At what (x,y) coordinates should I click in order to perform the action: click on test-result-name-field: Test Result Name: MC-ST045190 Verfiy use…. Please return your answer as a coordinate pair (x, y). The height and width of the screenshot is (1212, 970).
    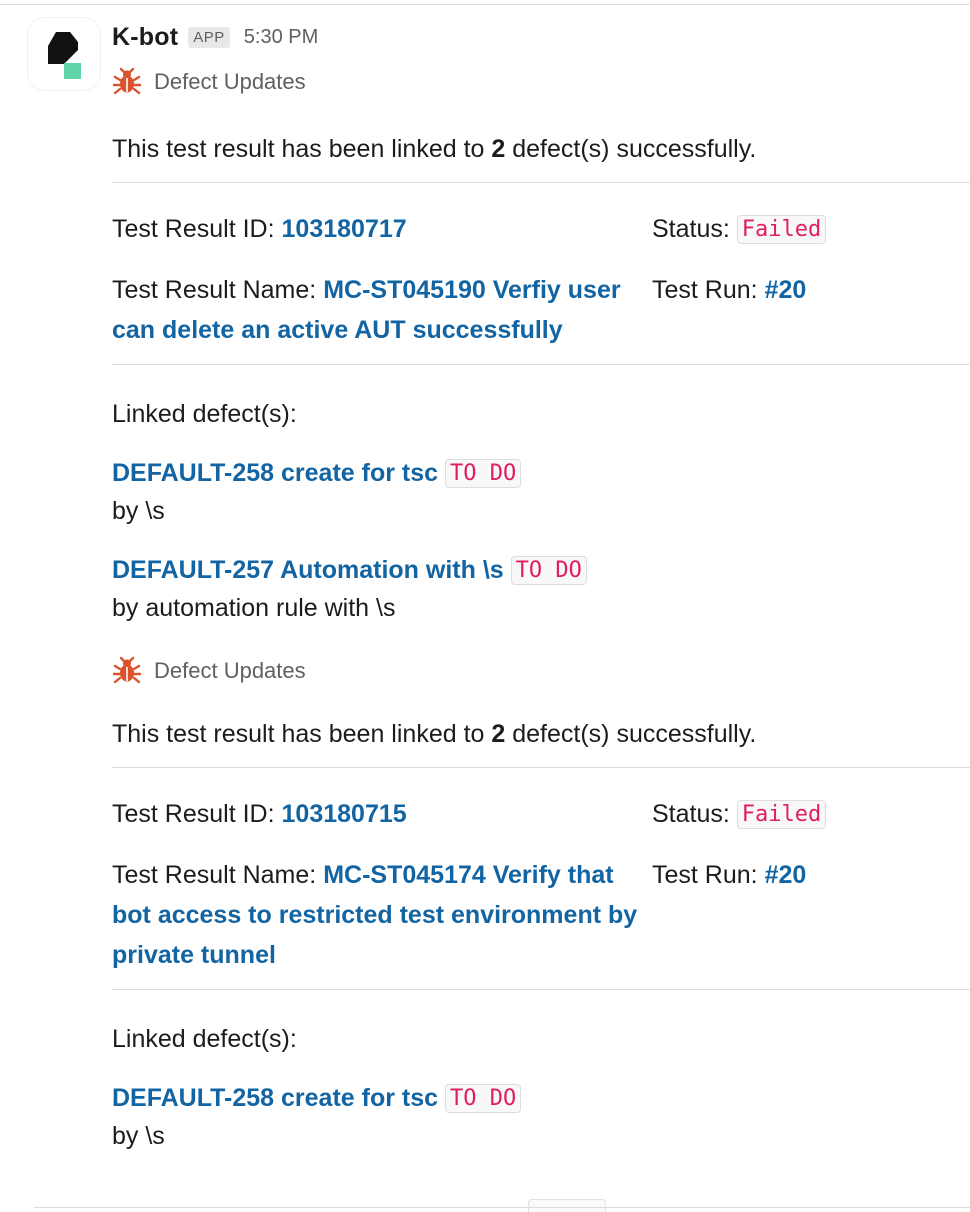
    Looking at the image, I should click on (382, 310).